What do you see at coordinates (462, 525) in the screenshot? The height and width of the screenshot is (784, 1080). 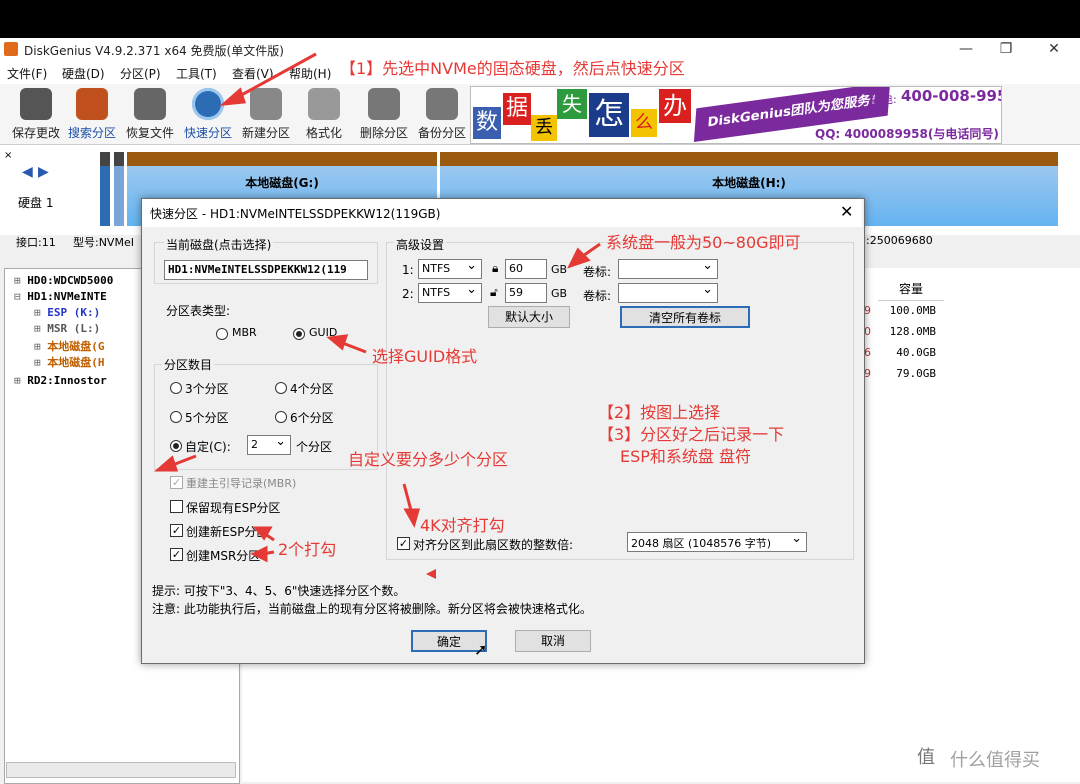 I see `annotation-align: 4K对齐打勾` at bounding box center [462, 525].